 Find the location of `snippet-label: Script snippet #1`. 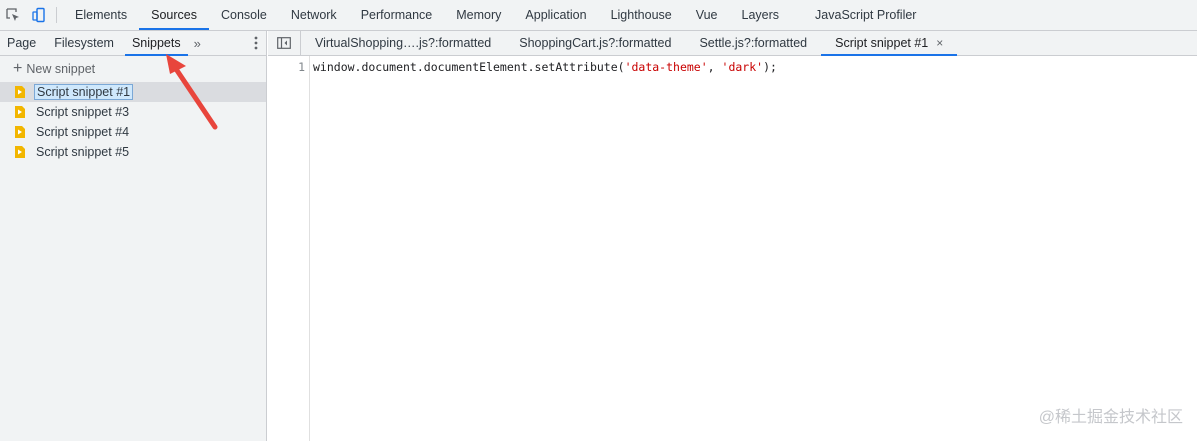

snippet-label: Script snippet #1 is located at coordinates (84, 92).